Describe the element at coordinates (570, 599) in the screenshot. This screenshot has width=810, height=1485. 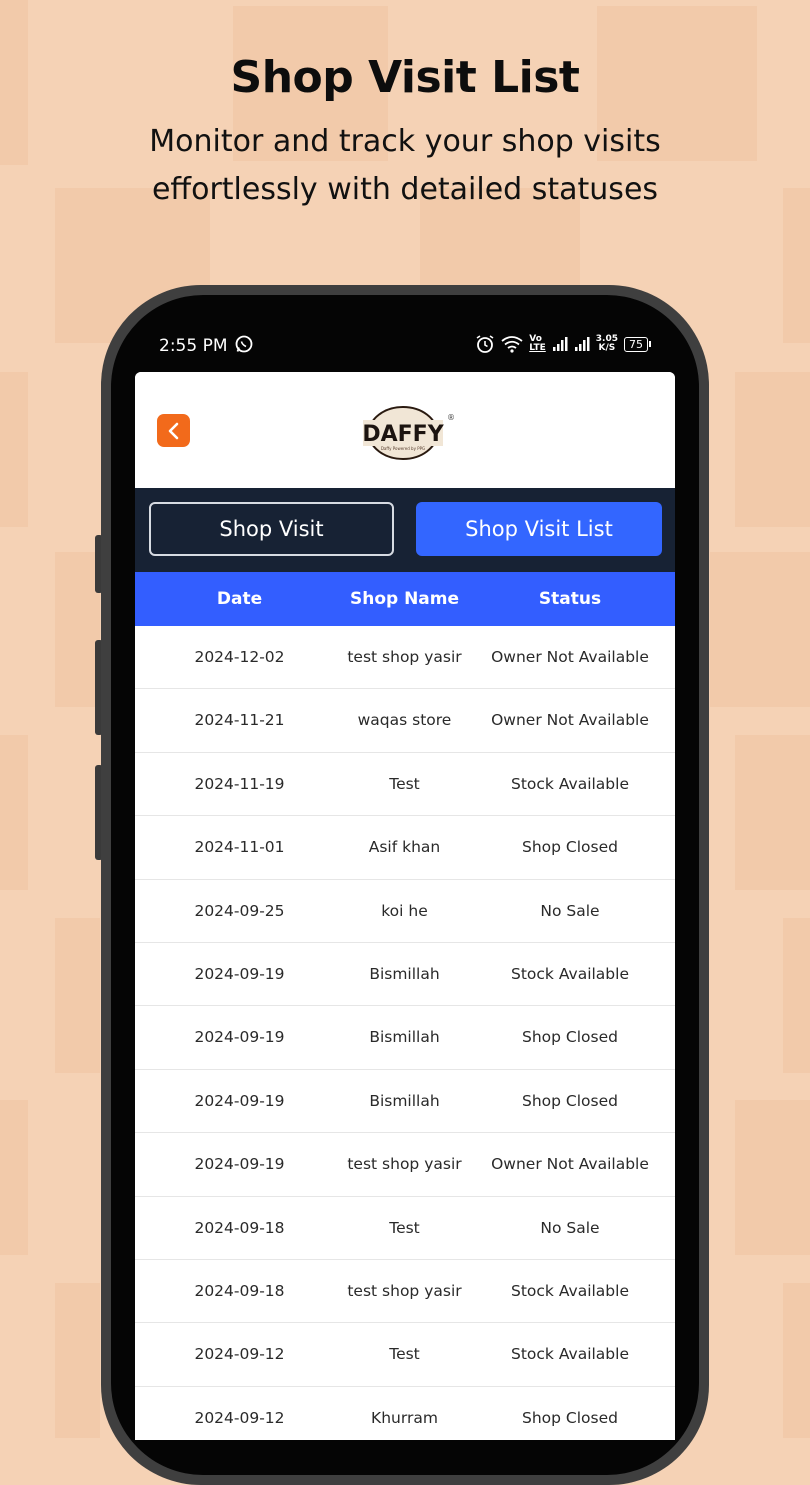
I see `column-header-status: Status` at that location.